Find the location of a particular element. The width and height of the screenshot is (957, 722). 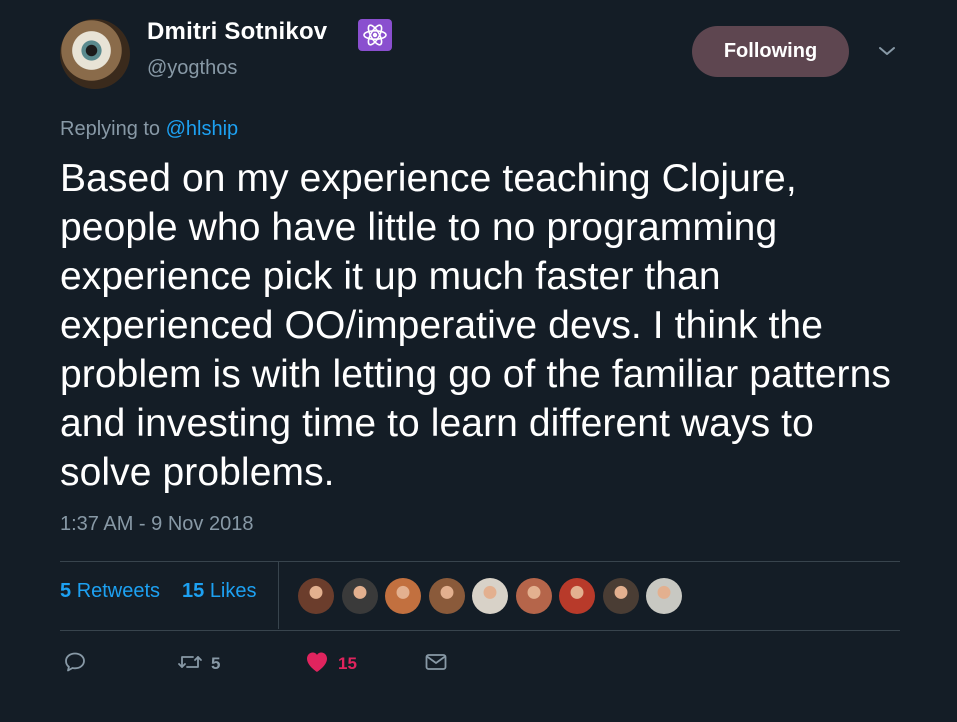

replying-to: Replying to @hlship is located at coordinates (149, 129).